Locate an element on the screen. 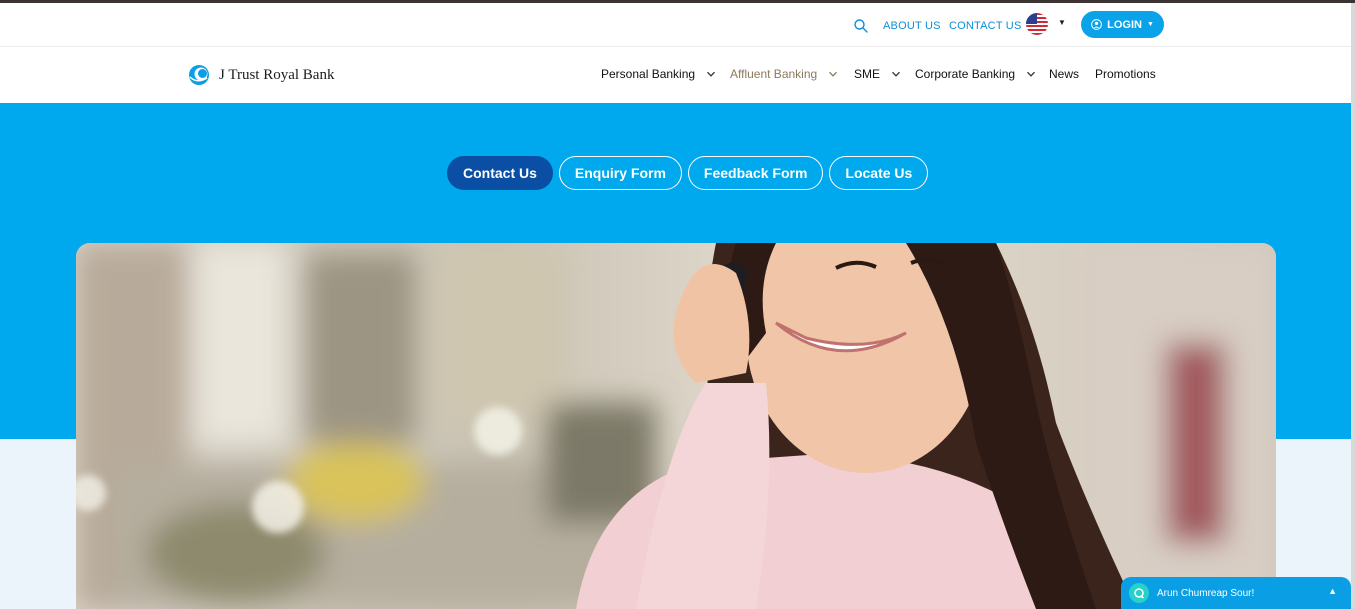 This screenshot has width=1355, height=609. tab-feedback-form: Feedback Form is located at coordinates (755, 173).